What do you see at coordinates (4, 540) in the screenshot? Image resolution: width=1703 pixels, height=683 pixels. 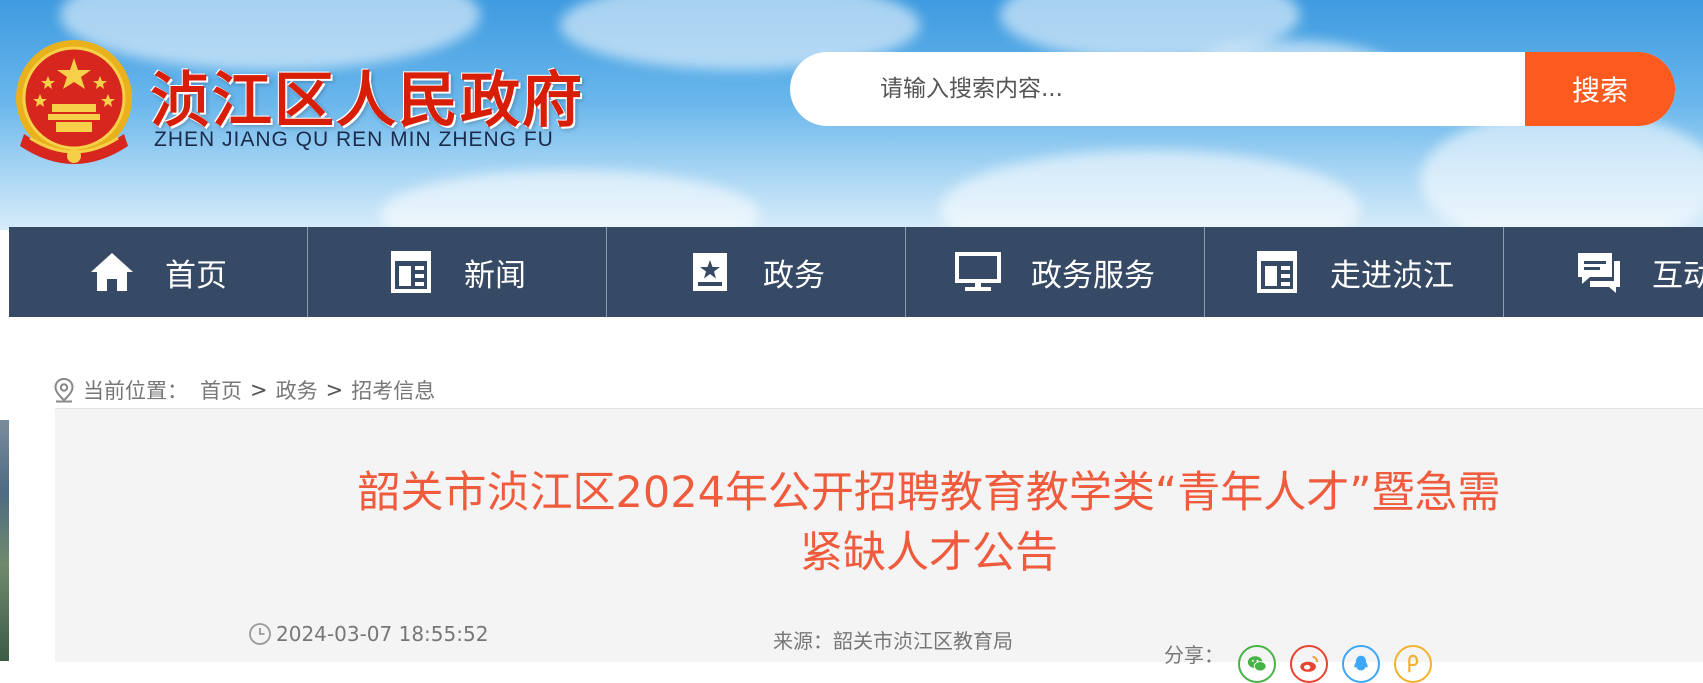 I see `background-photo-strip` at bounding box center [4, 540].